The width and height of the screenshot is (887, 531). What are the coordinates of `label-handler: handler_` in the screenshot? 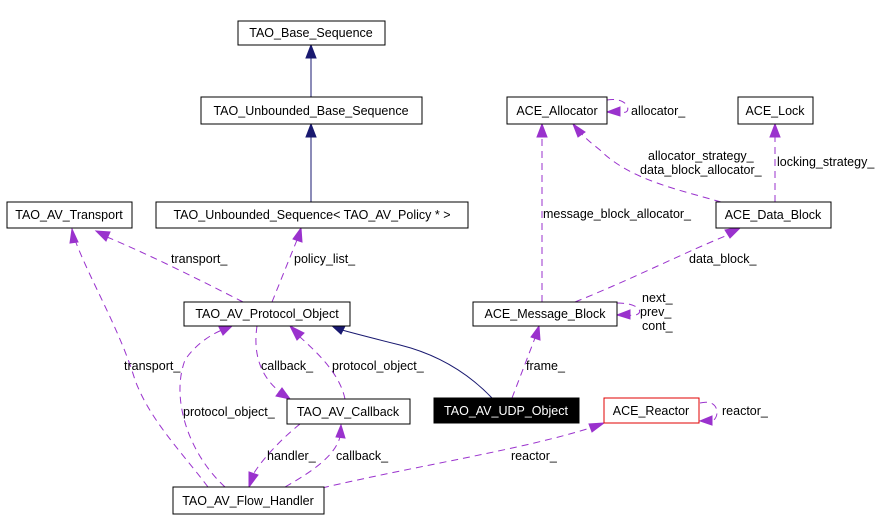 It's located at (292, 456).